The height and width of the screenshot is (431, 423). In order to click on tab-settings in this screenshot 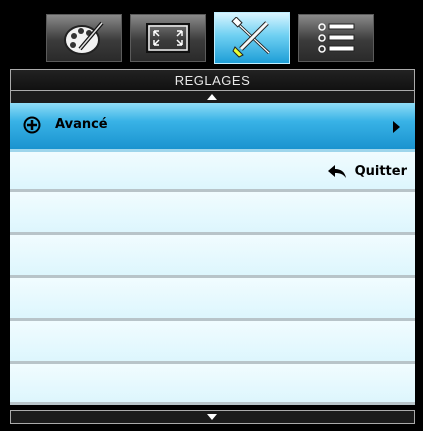, I will do `click(252, 38)`.